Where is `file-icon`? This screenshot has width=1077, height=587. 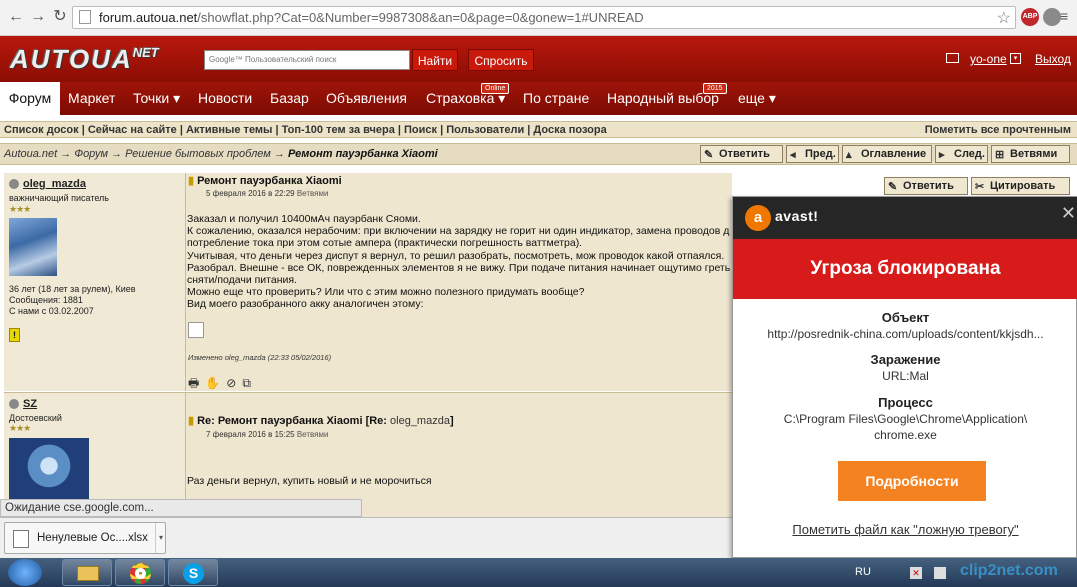 file-icon is located at coordinates (21, 539).